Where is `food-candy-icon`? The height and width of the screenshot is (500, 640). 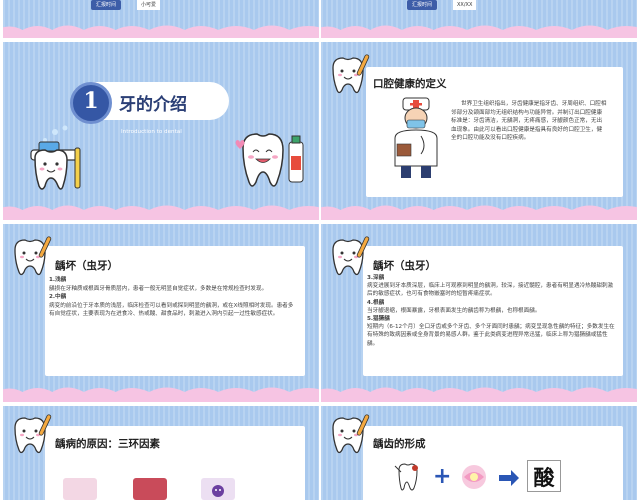 food-candy-icon is located at coordinates (474, 477).